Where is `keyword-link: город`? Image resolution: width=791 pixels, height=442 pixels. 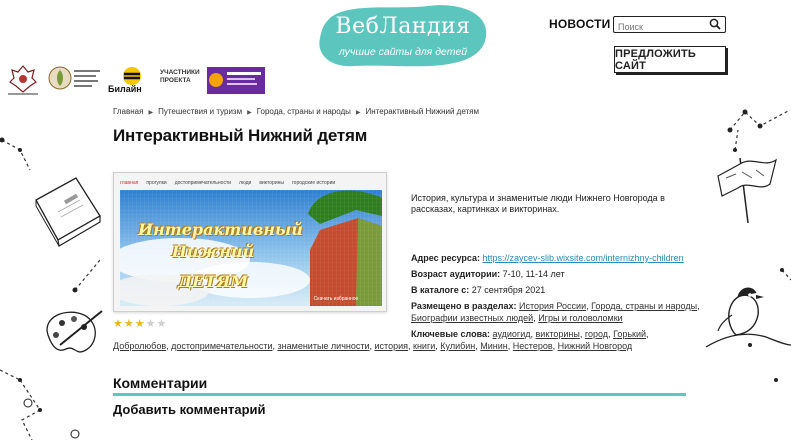 keyword-link: город is located at coordinates (596, 334).